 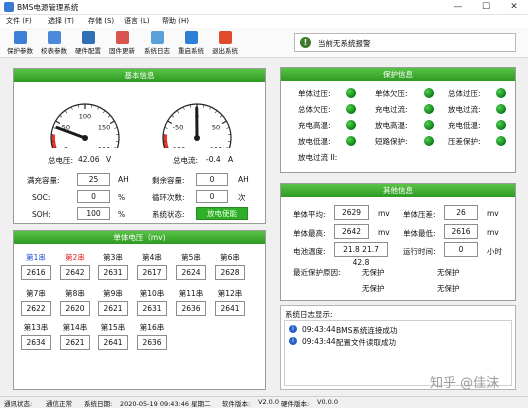 I want to click on toolbar-button-4: 固件更新, so click(x=122, y=43).